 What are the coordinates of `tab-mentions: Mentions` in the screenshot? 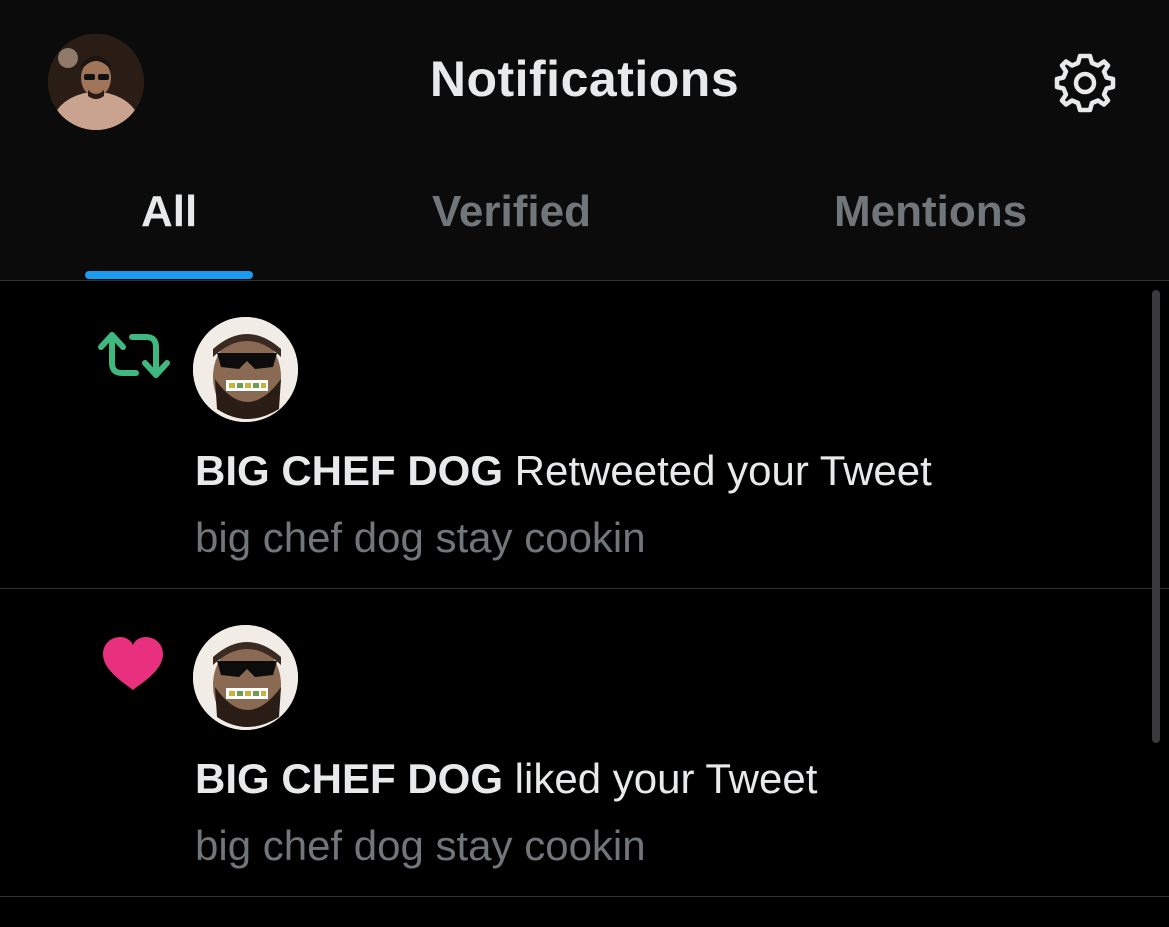 It's located at (930, 212).